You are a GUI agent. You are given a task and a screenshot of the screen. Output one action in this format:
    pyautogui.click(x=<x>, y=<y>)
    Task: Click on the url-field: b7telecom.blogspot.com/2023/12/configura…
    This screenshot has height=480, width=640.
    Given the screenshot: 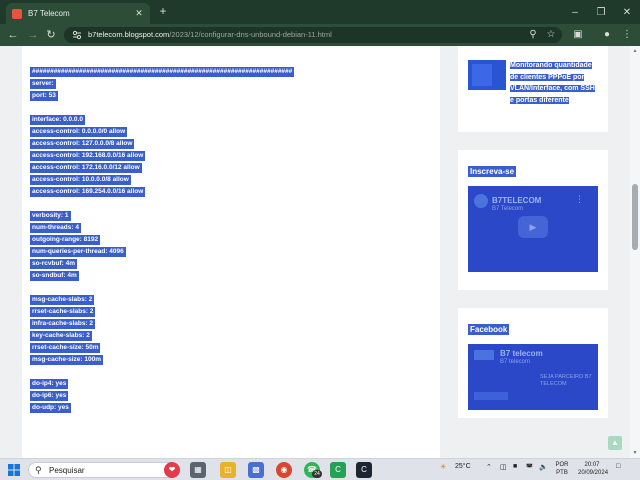 What is the action you would take?
    pyautogui.click(x=313, y=35)
    